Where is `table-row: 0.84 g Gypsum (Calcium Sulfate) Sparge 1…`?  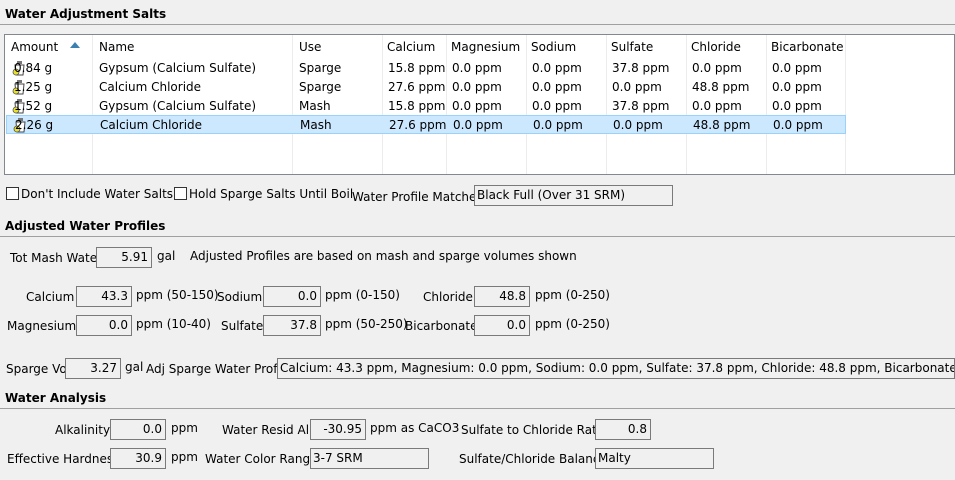
table-row: 0.84 g Gypsum (Calcium Sulfate) Sparge 1… is located at coordinates (426, 68).